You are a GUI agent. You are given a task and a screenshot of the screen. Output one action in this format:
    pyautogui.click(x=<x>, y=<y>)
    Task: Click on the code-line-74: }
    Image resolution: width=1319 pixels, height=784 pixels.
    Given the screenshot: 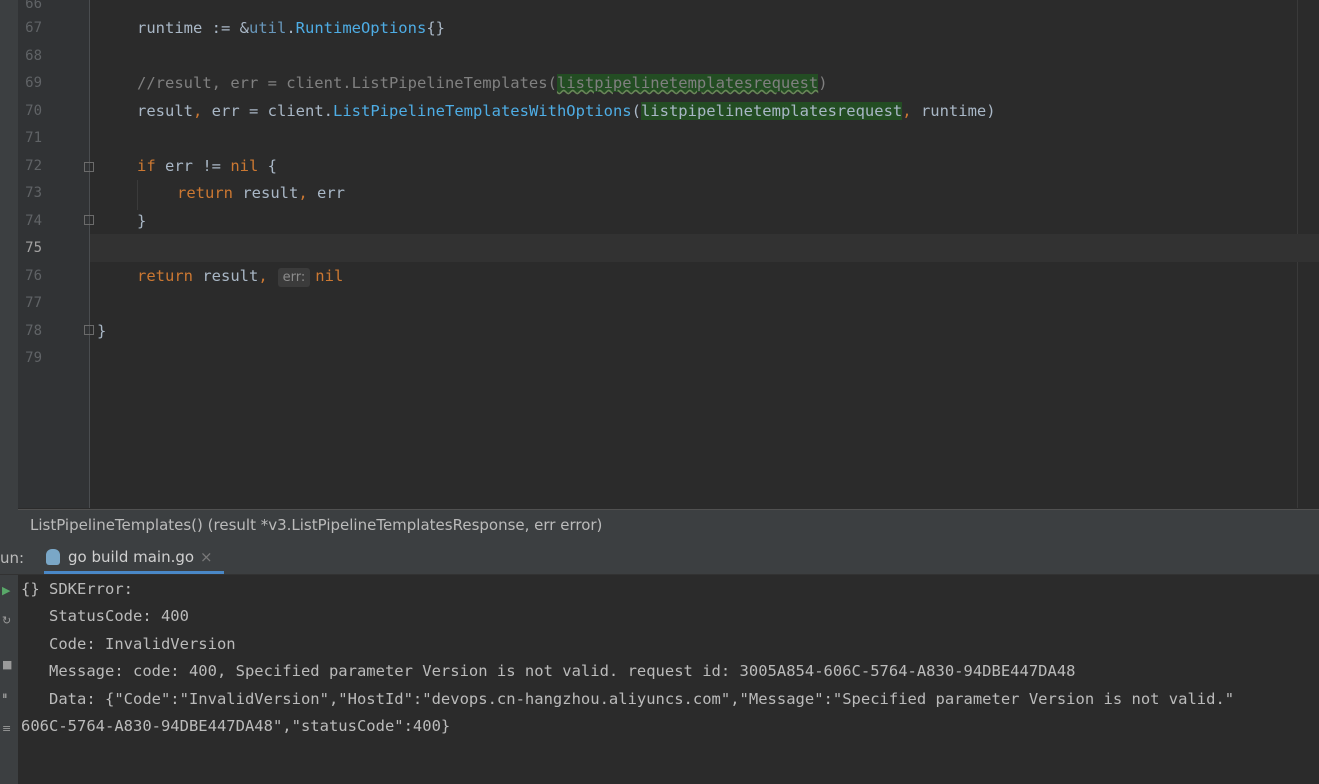 What is the action you would take?
    pyautogui.click(x=141, y=221)
    